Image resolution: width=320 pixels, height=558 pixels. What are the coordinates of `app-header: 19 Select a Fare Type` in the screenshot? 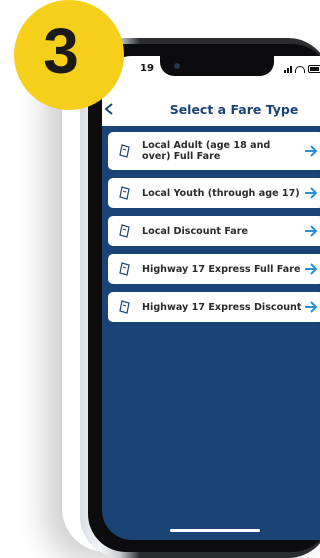 It's located at (211, 91).